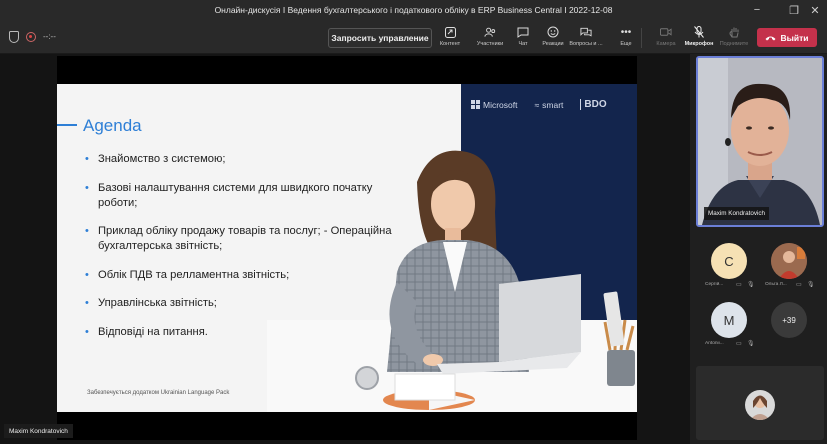 This screenshot has height=444, width=827. I want to click on avatar, so click(789, 261).